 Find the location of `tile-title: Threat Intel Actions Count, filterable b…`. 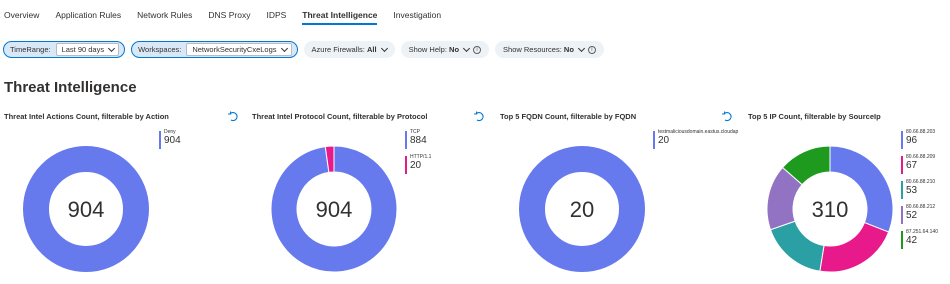

tile-title: Threat Intel Actions Count, filterable b… is located at coordinates (86, 116).